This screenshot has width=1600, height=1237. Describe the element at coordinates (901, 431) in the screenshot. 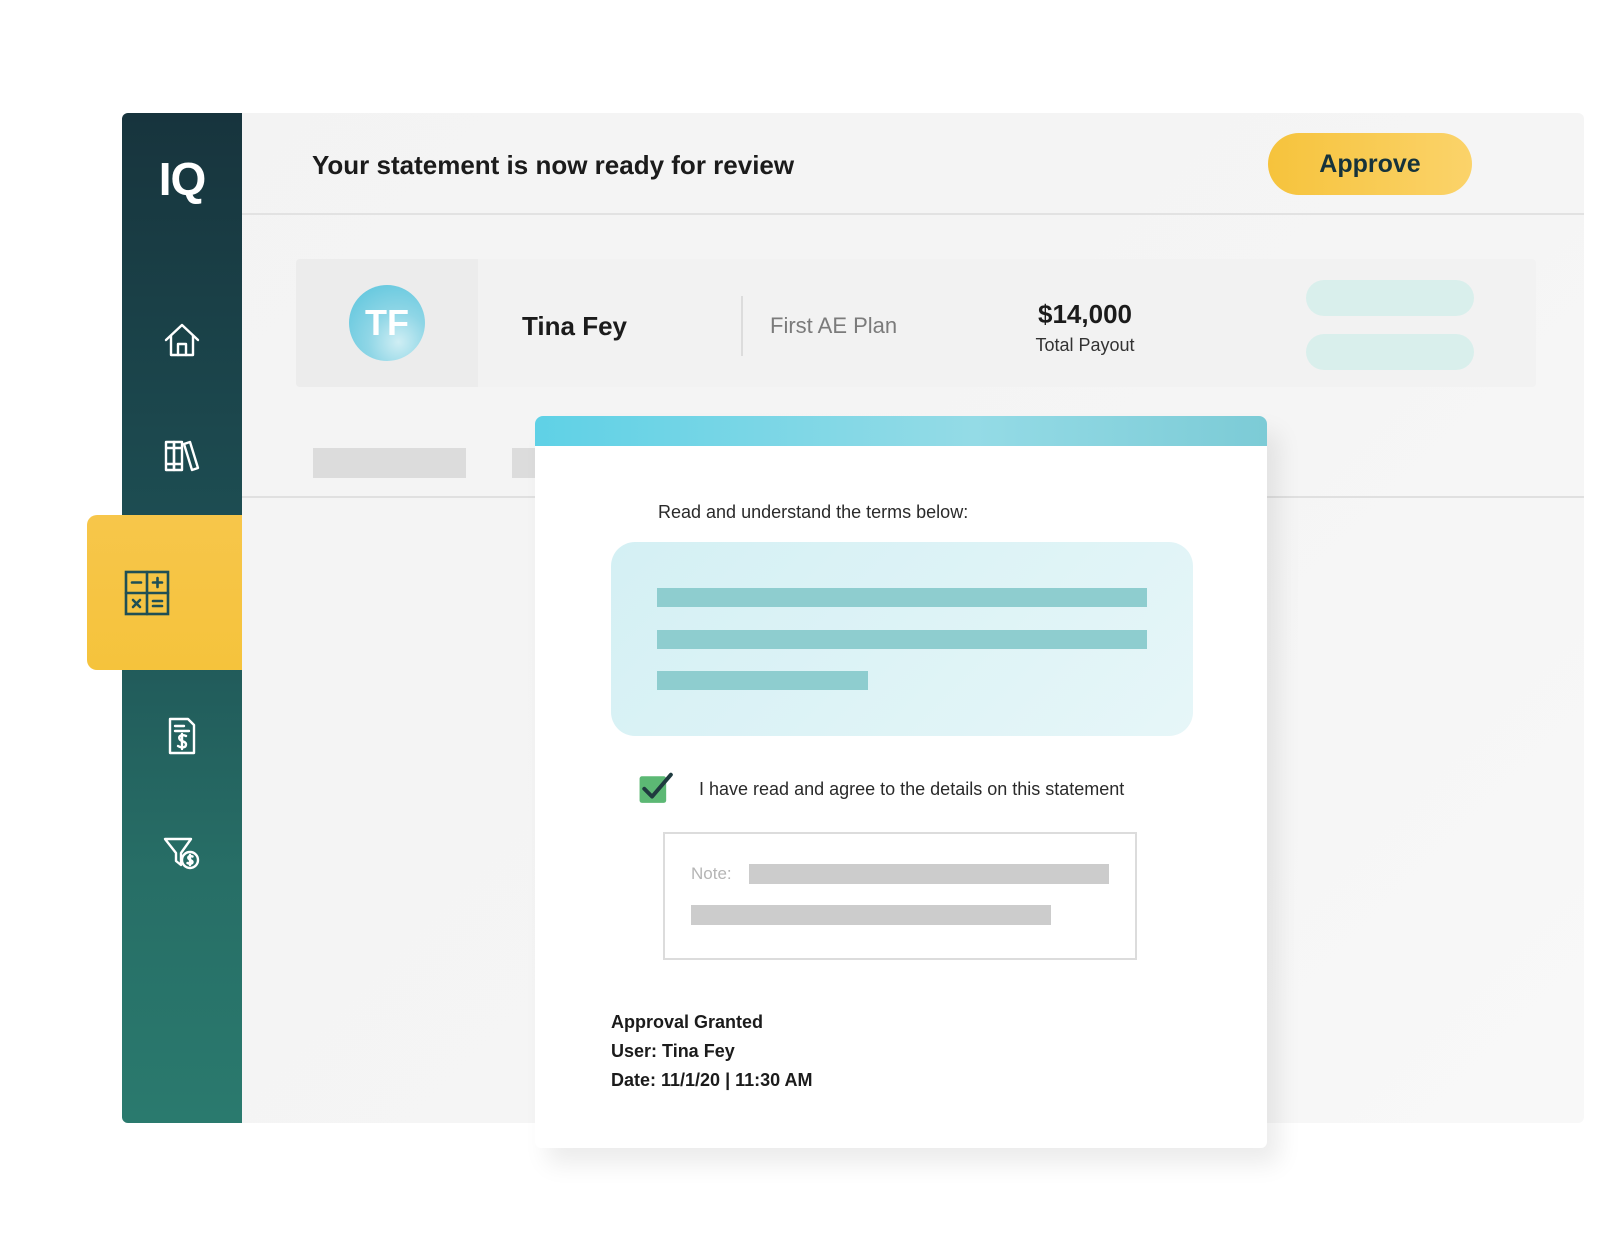

I see `modal-header-bar` at that location.